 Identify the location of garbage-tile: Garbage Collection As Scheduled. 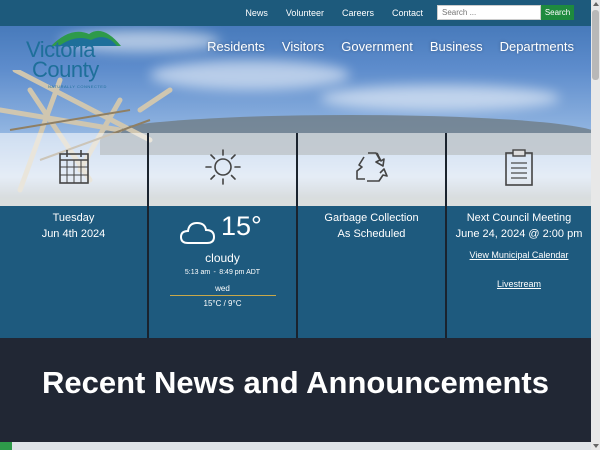
(371, 235).